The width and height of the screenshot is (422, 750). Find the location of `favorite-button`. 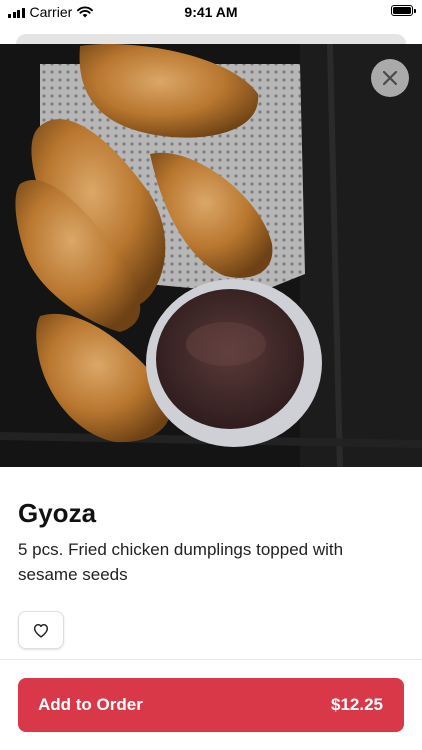

favorite-button is located at coordinates (41, 630).